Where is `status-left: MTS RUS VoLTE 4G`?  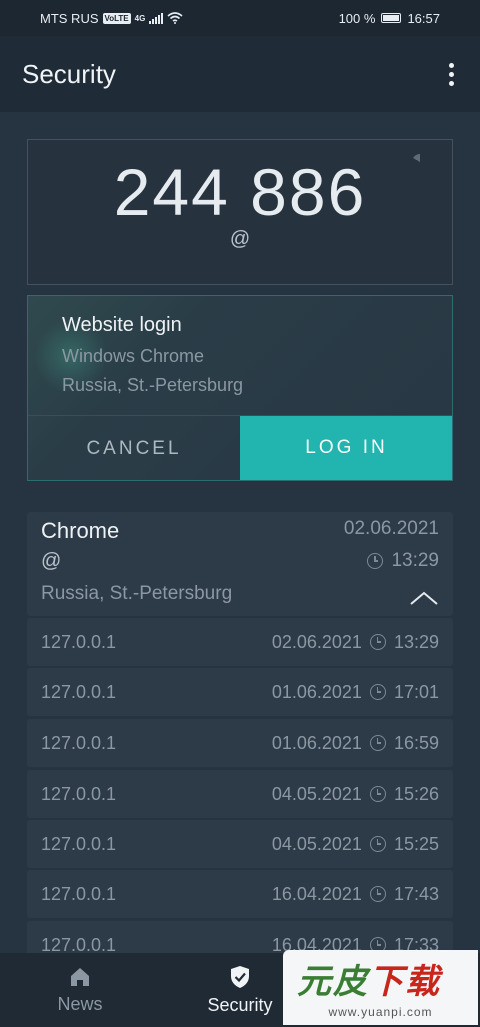 status-left: MTS RUS VoLTE 4G is located at coordinates (111, 18).